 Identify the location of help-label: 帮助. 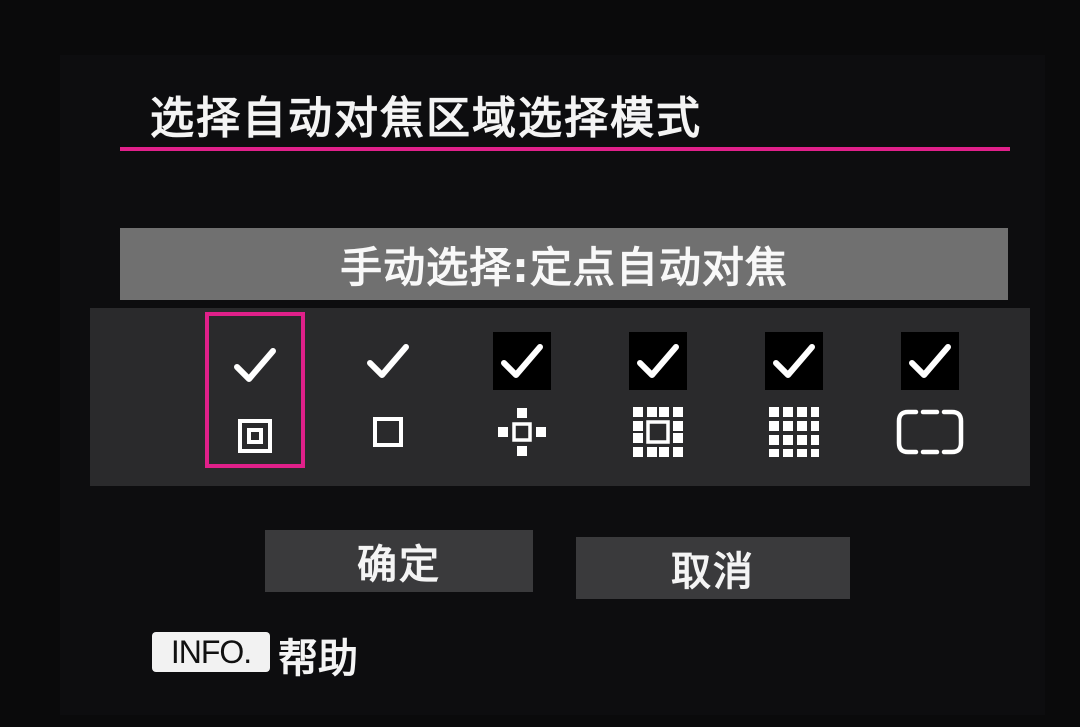
(318, 659).